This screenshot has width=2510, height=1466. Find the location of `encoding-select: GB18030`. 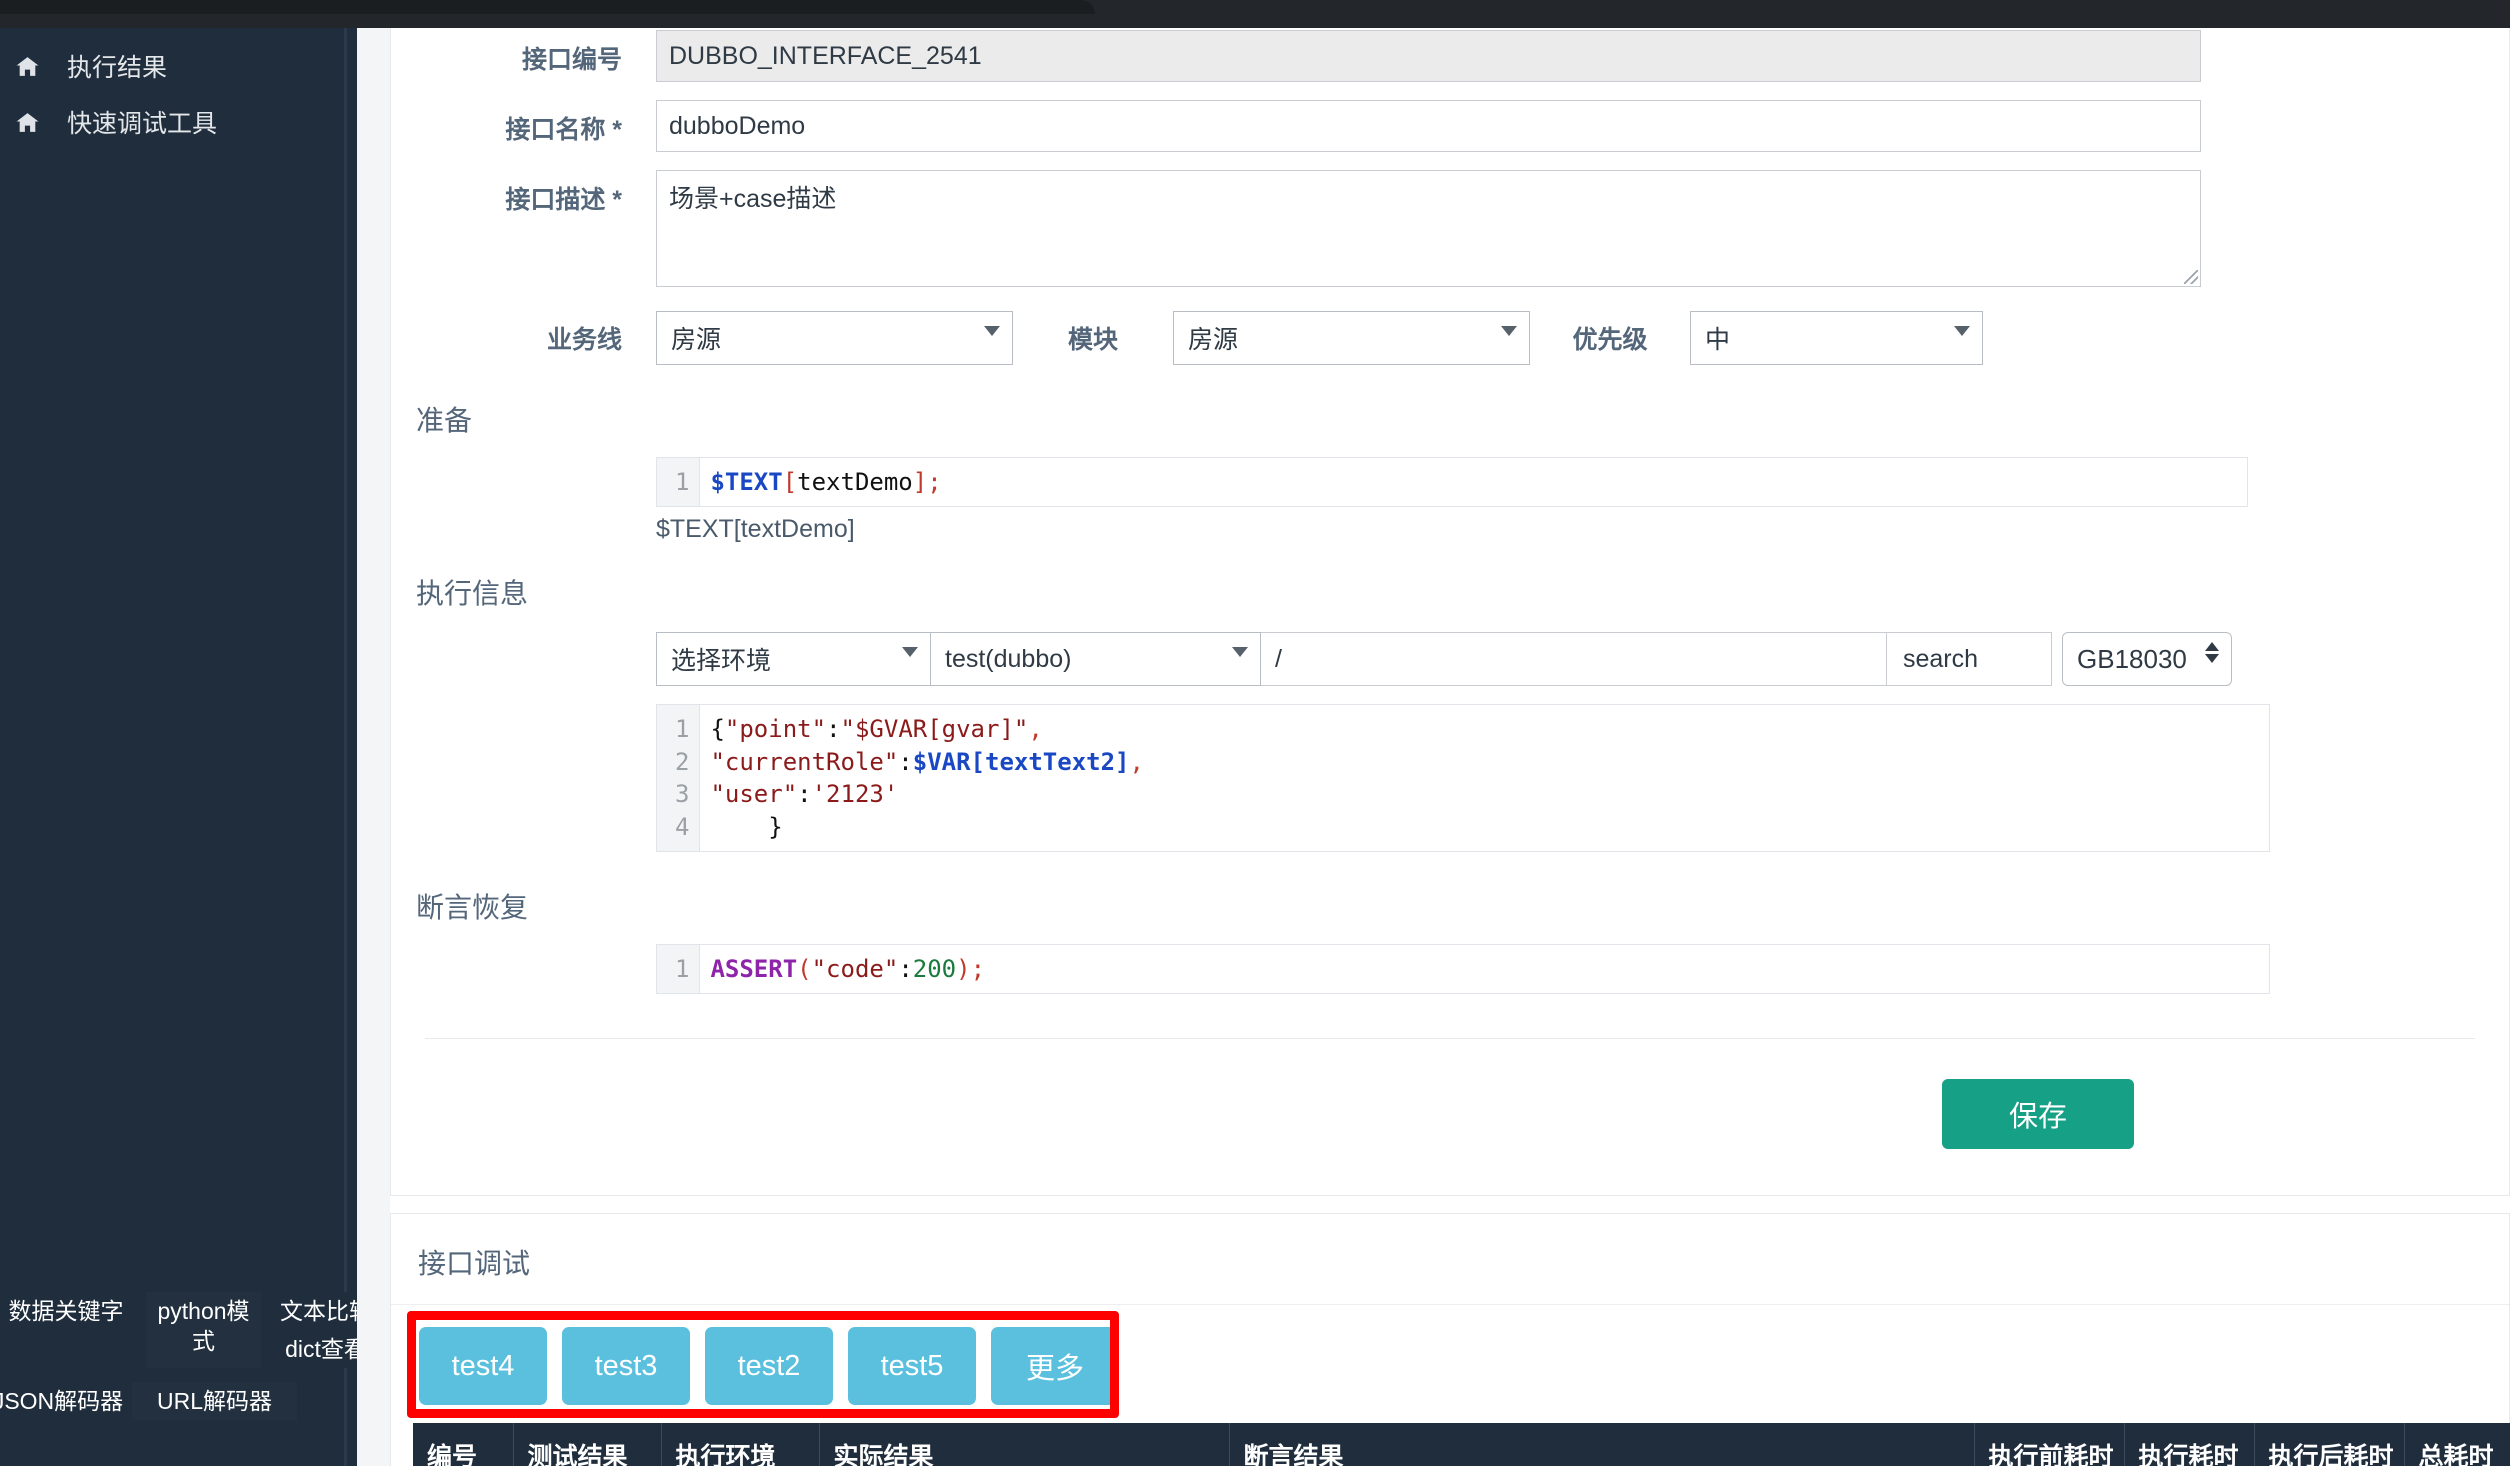

encoding-select: GB18030 is located at coordinates (2147, 659).